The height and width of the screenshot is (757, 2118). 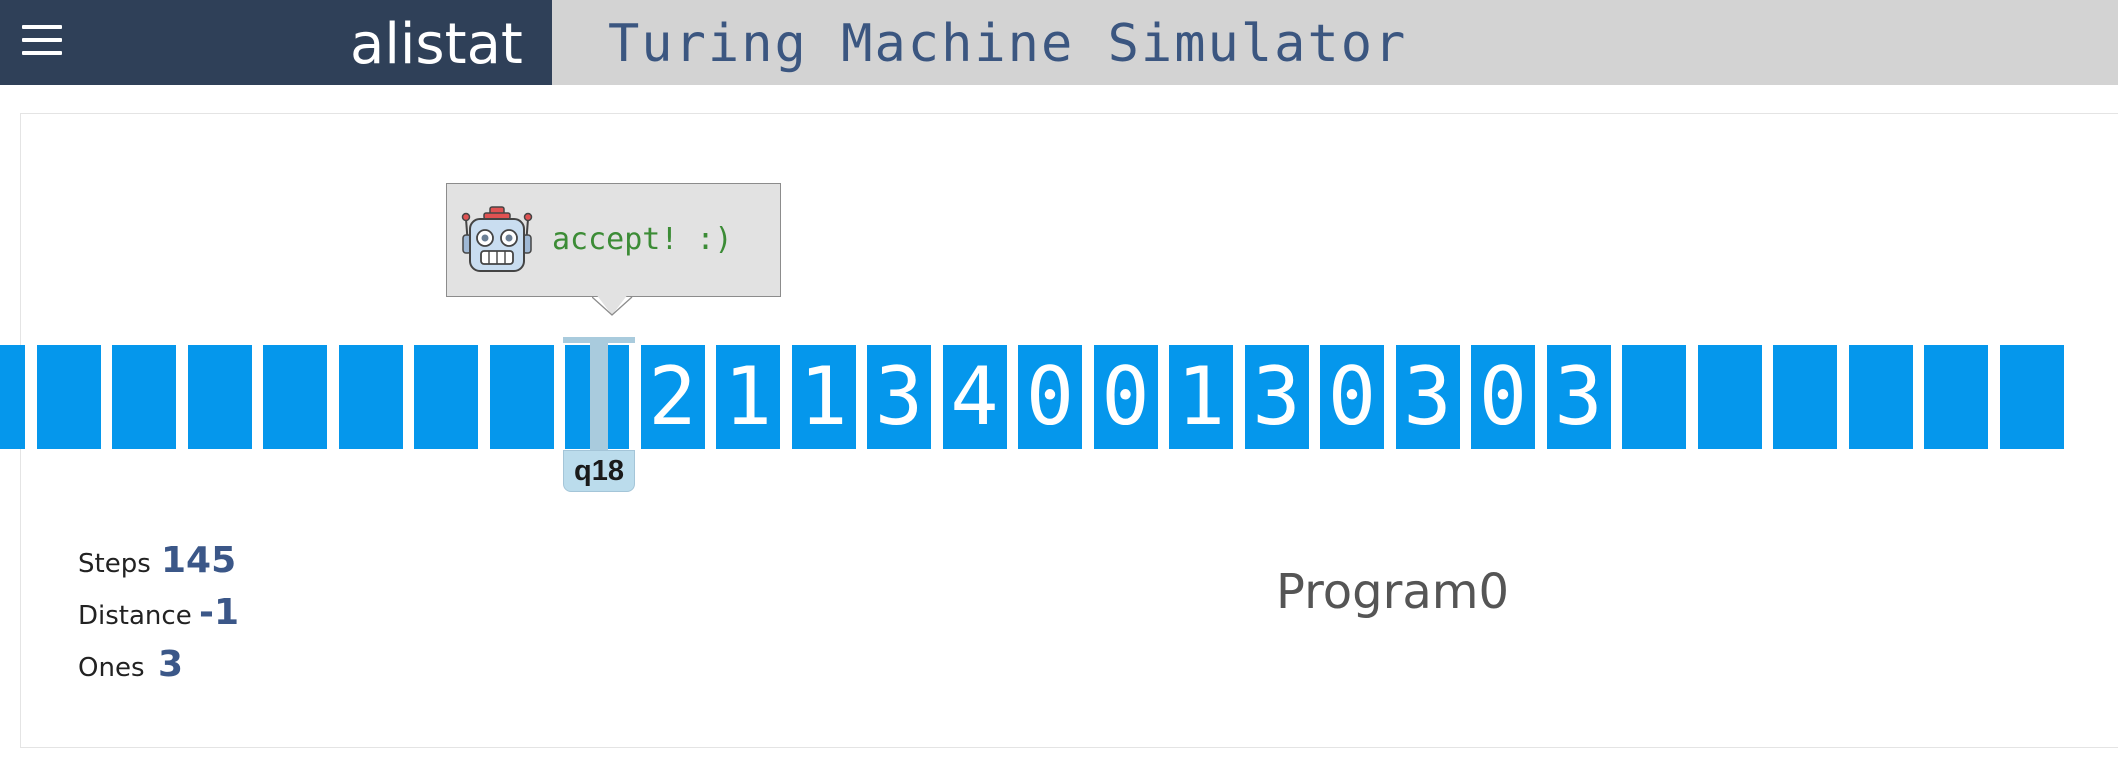 What do you see at coordinates (111, 668) in the screenshot?
I see `ones-label: Ones` at bounding box center [111, 668].